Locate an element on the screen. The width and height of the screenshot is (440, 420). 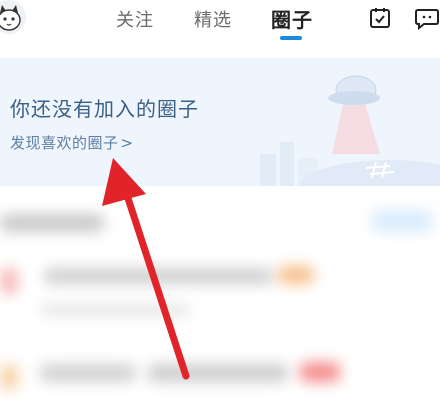
discover-circles-link-label: 发现喜欢的圈子 is located at coordinates (64, 143).